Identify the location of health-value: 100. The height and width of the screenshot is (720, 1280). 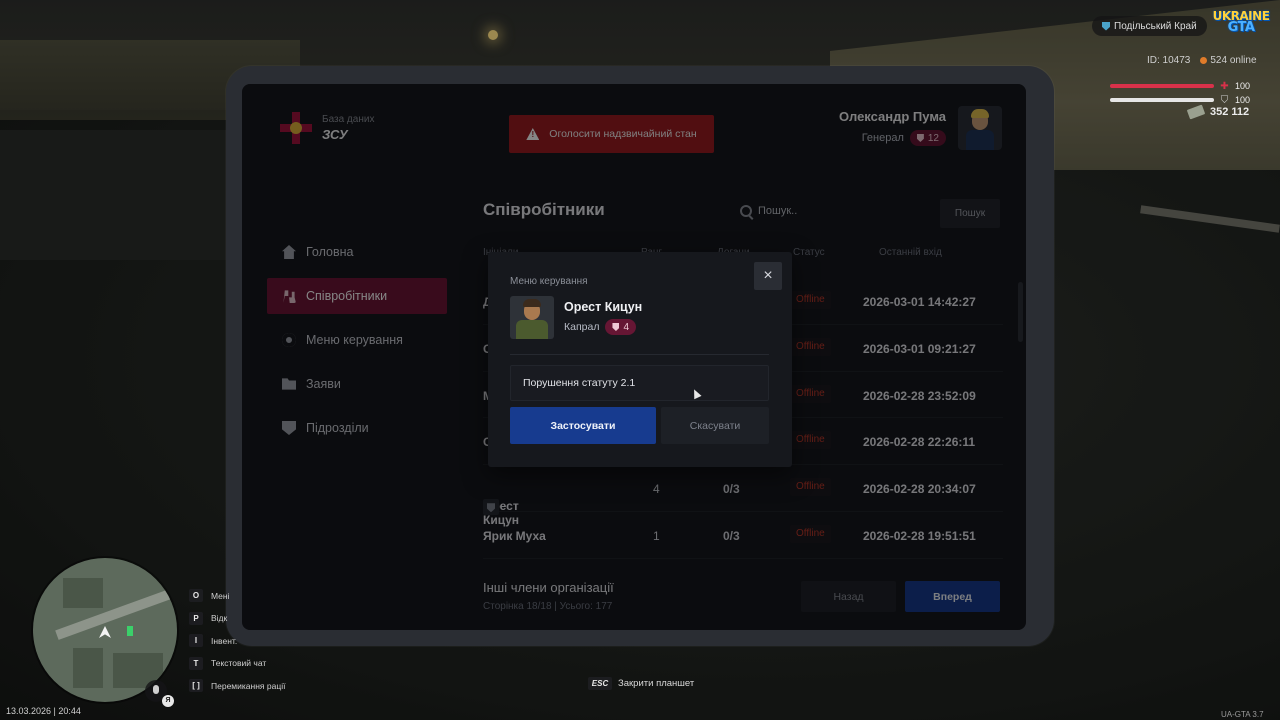
(1243, 86).